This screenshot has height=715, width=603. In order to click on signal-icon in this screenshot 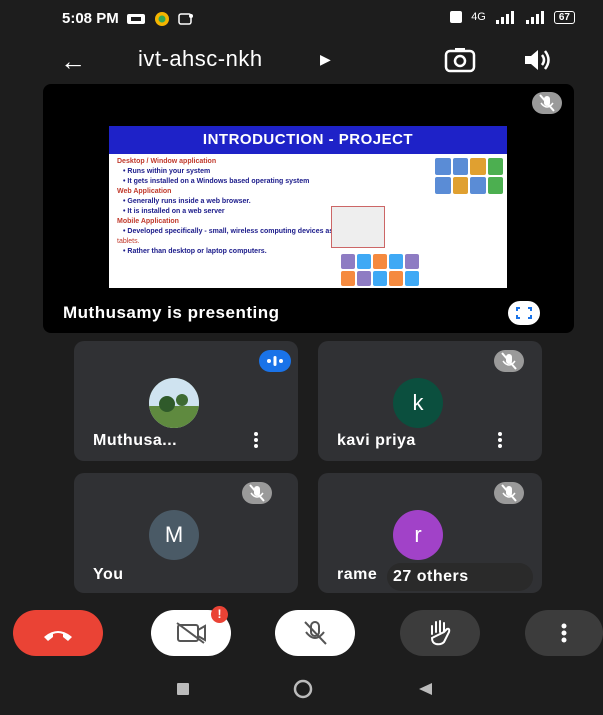, I will do `click(504, 17)`.